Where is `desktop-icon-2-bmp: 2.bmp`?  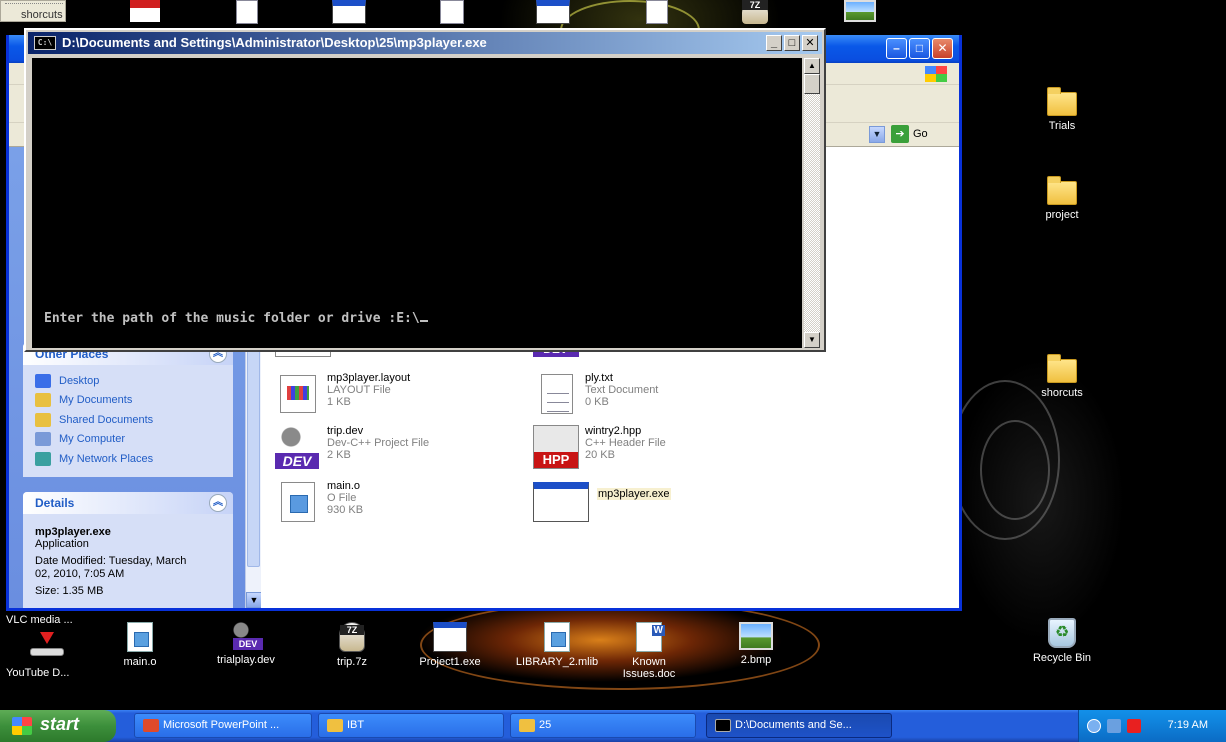 desktop-icon-2-bmp: 2.bmp is located at coordinates (756, 644).